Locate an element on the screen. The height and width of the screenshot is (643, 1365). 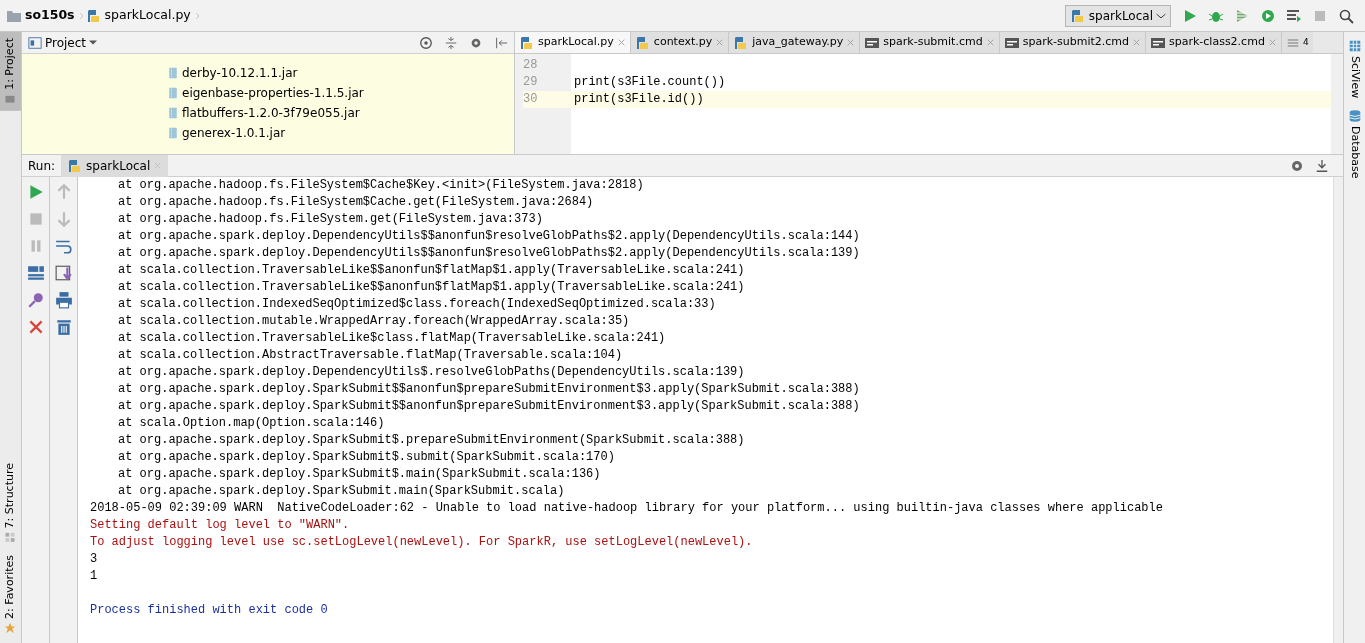
target-icon is located at coordinates (426, 42).